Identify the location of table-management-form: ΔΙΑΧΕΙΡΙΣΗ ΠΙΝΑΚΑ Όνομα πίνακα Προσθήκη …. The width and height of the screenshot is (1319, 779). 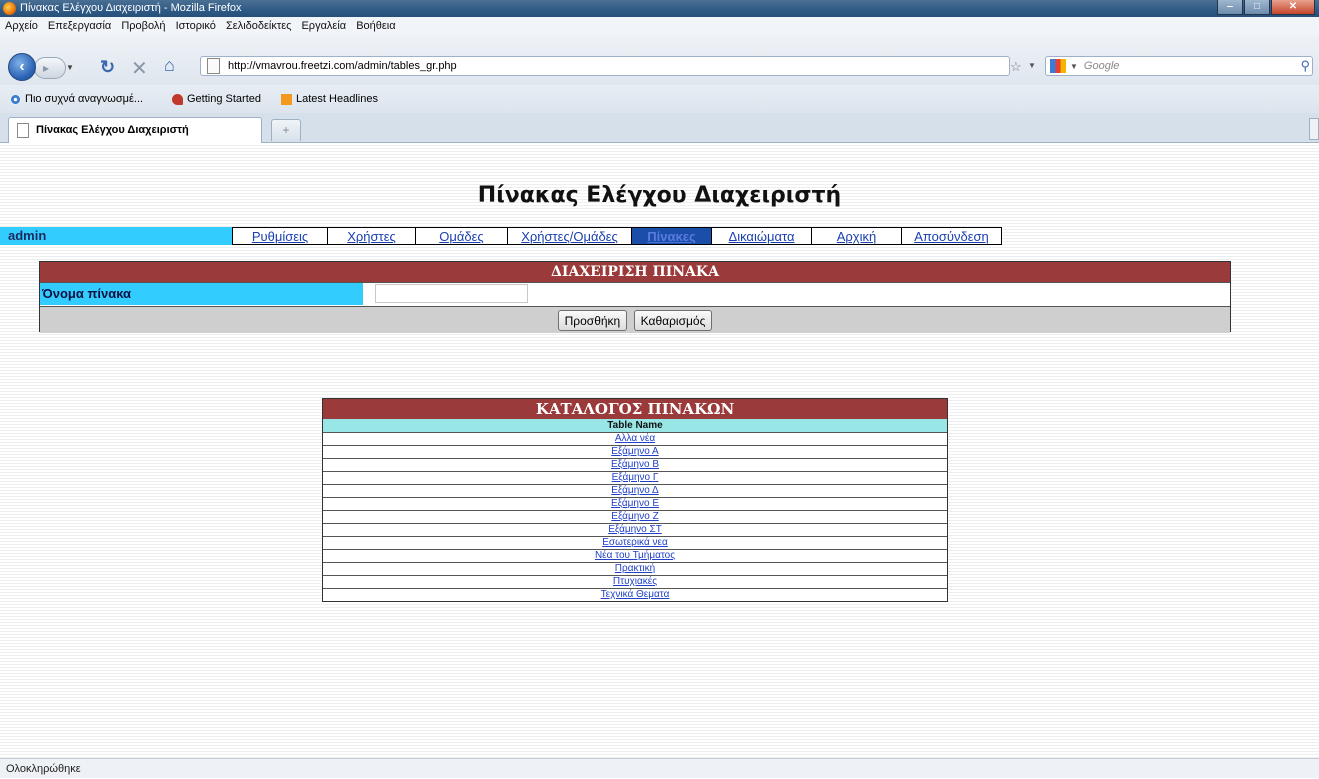
(635, 297).